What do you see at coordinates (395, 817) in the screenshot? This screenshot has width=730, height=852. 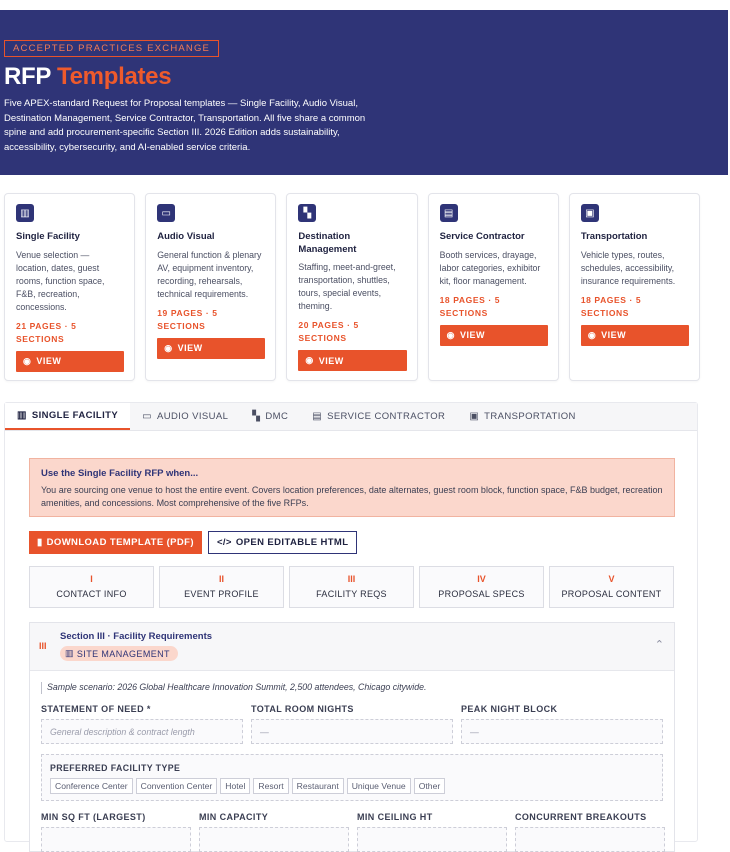 I see `field-label: MIN CEILING HT` at bounding box center [395, 817].